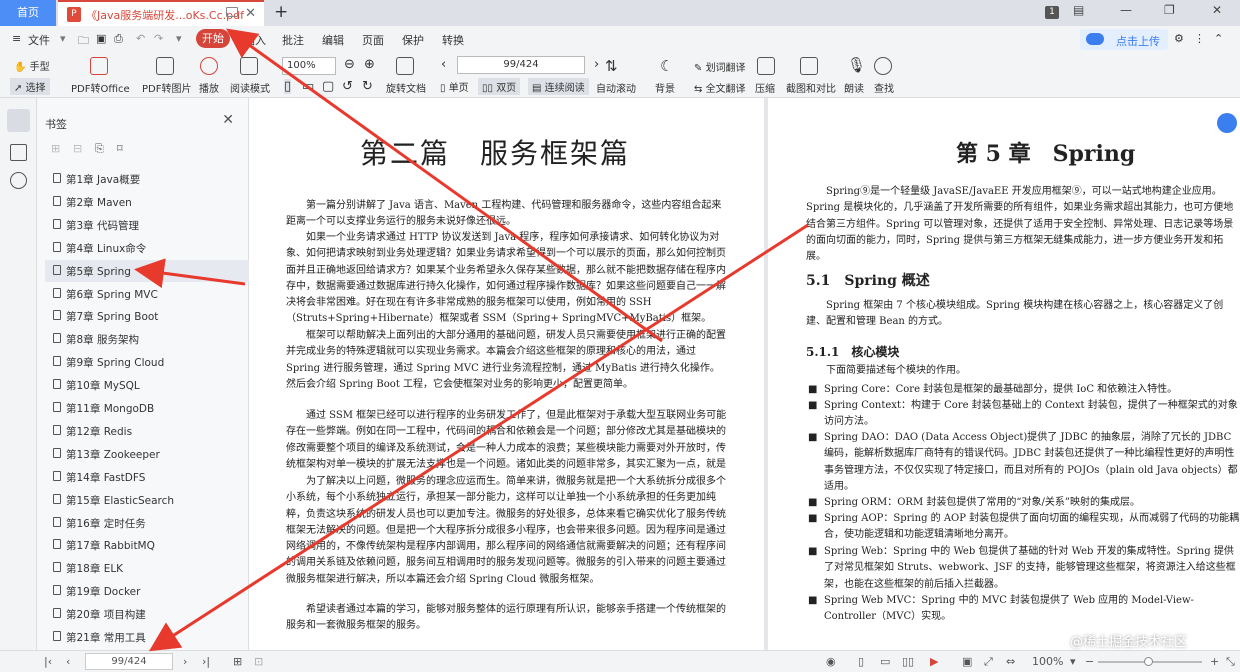 This screenshot has width=1240, height=672. I want to click on play-icon: ▶, so click(934, 661).